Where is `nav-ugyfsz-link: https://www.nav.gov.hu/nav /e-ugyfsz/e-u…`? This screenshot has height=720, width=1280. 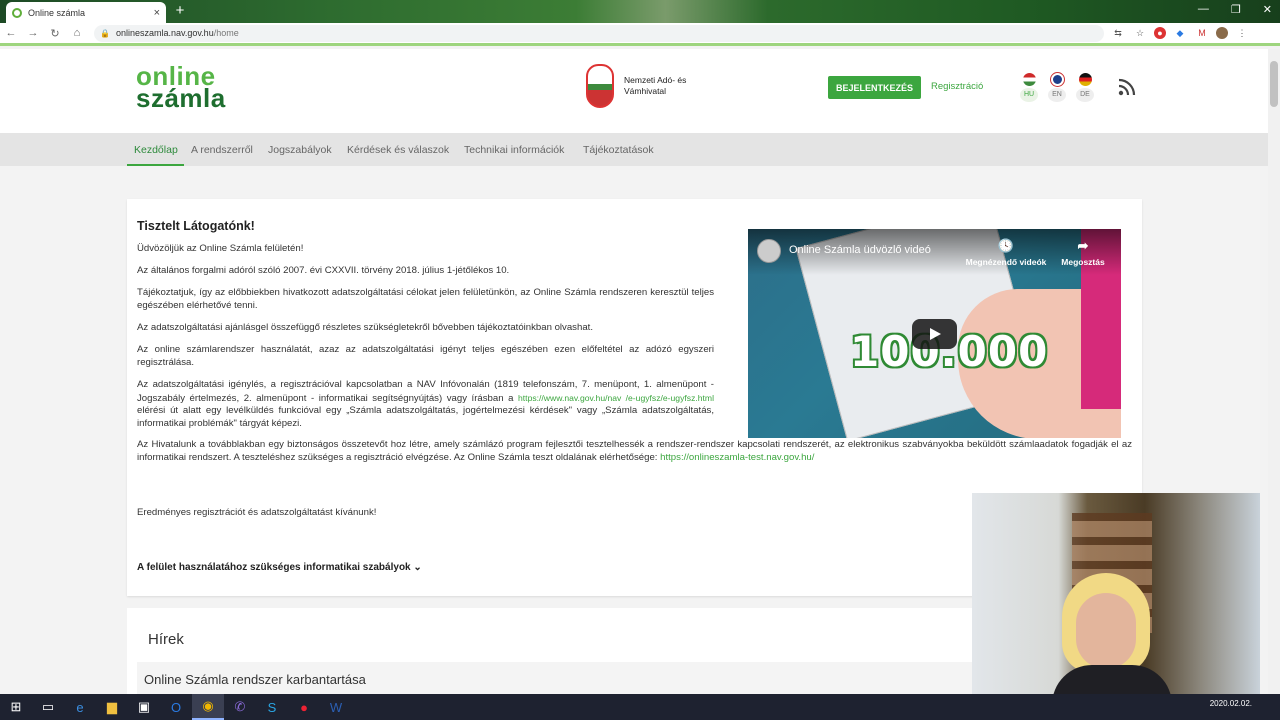
nav-ugyfsz-link: https://www.nav.gov.hu/nav /e-ugyfsz/e-u… is located at coordinates (616, 398).